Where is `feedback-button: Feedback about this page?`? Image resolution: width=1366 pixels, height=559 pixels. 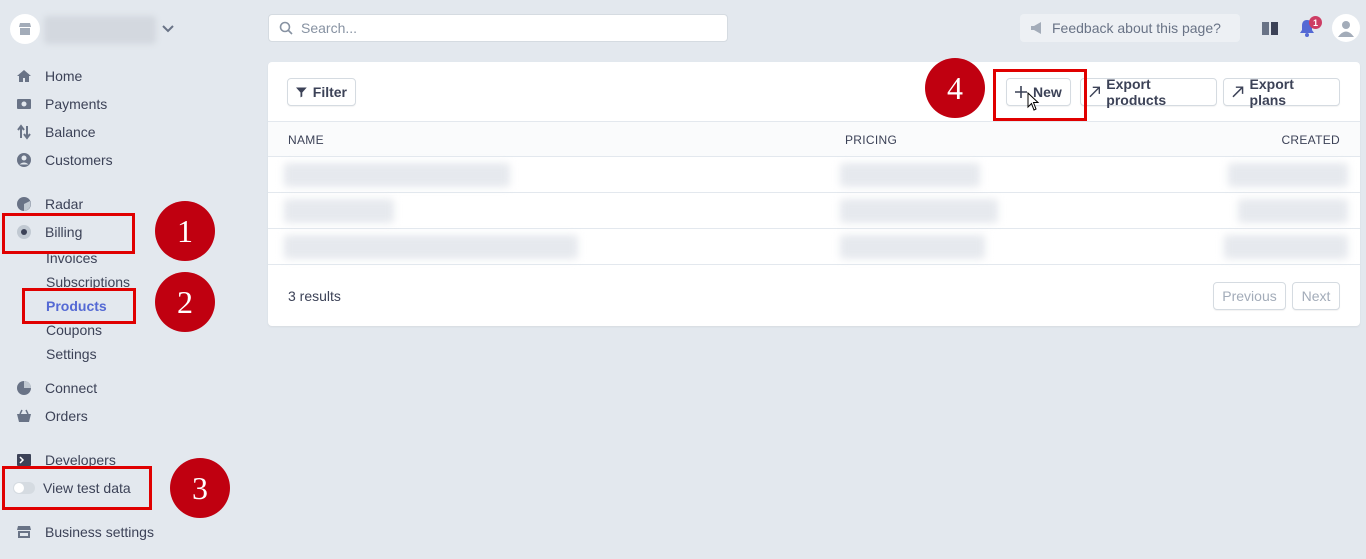 feedback-button: Feedback about this page? is located at coordinates (1130, 28).